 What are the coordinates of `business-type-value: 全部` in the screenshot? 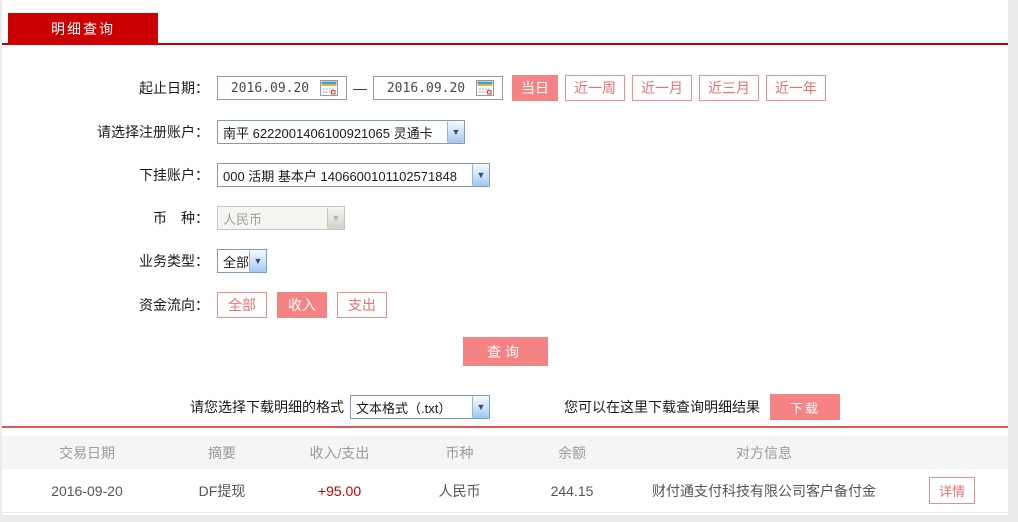 It's located at (236, 262).